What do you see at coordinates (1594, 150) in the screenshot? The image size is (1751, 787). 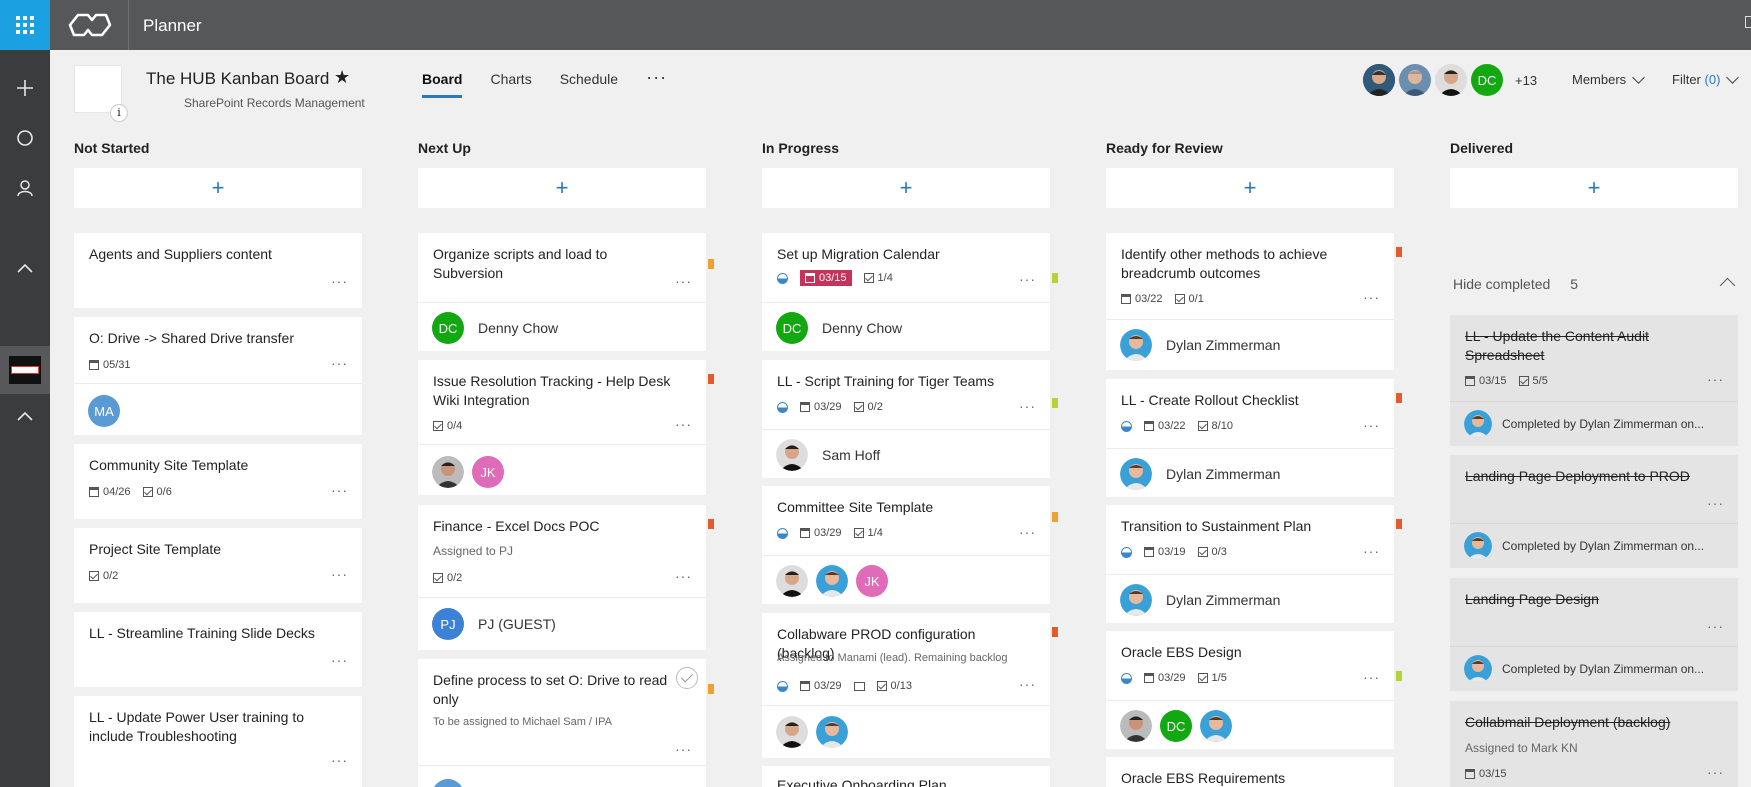 I see `bucket-title: Delivered` at bounding box center [1594, 150].